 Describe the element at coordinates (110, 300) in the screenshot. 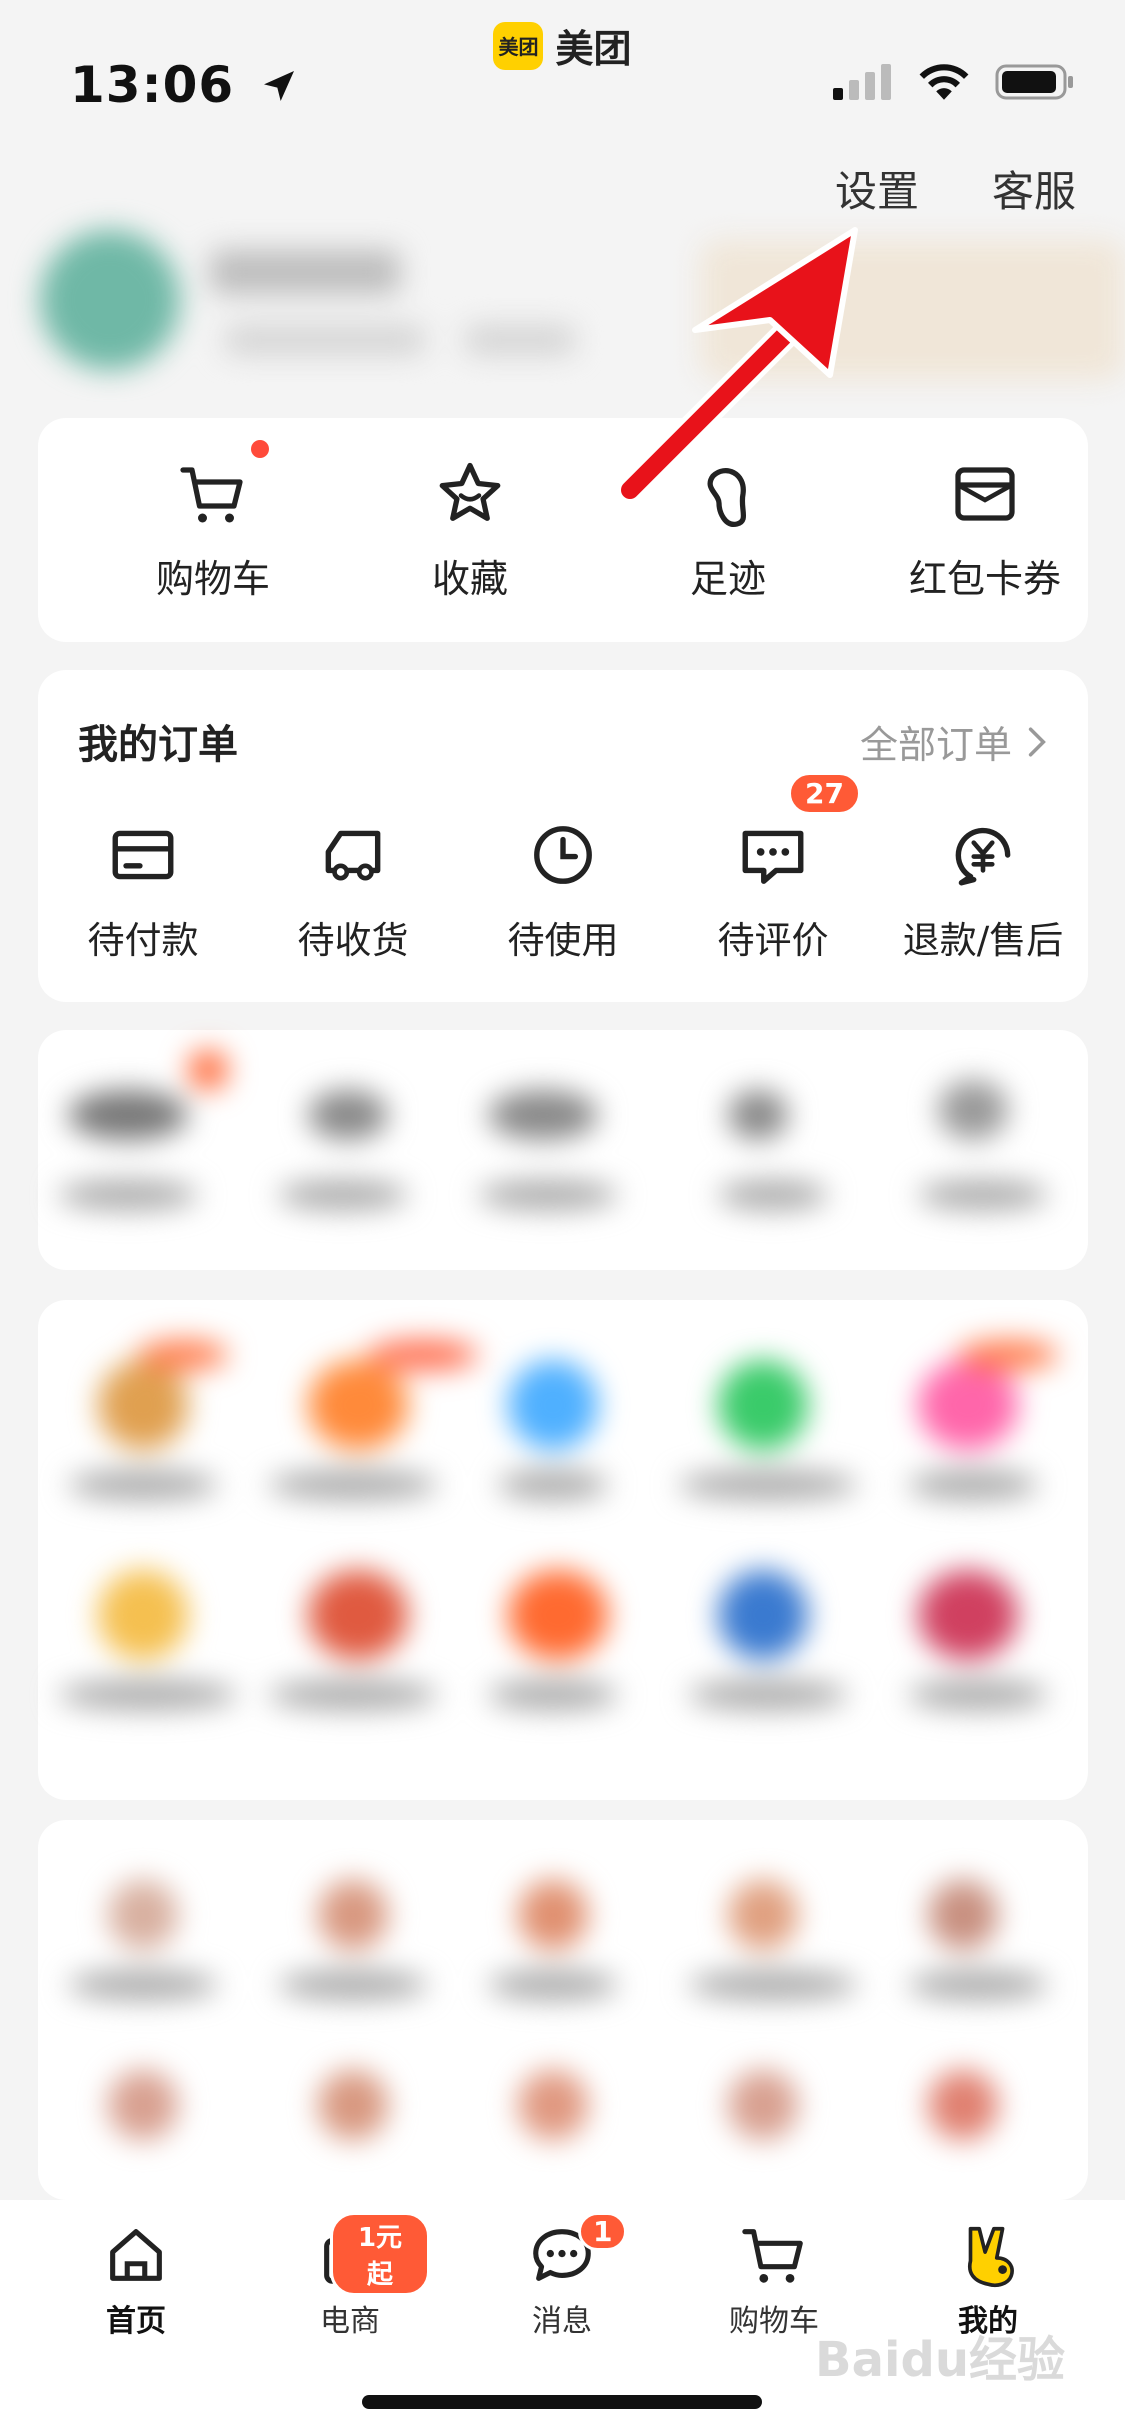

I see `avatar` at that location.